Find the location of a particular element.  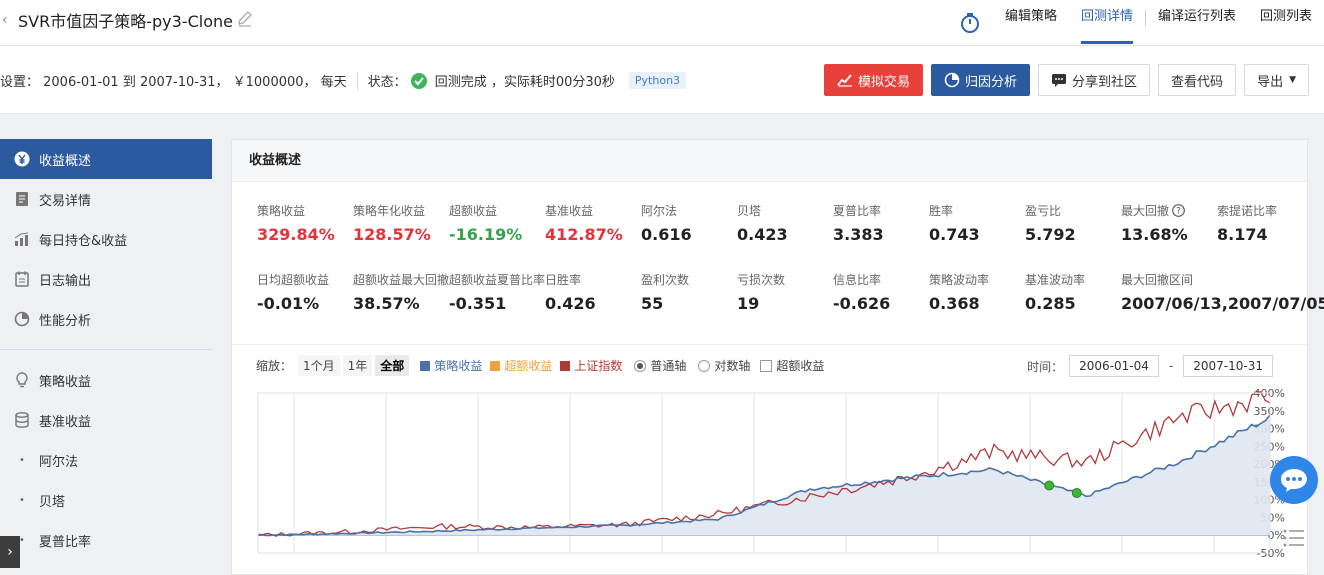

zoom-1year-button: 1年 is located at coordinates (357, 365).